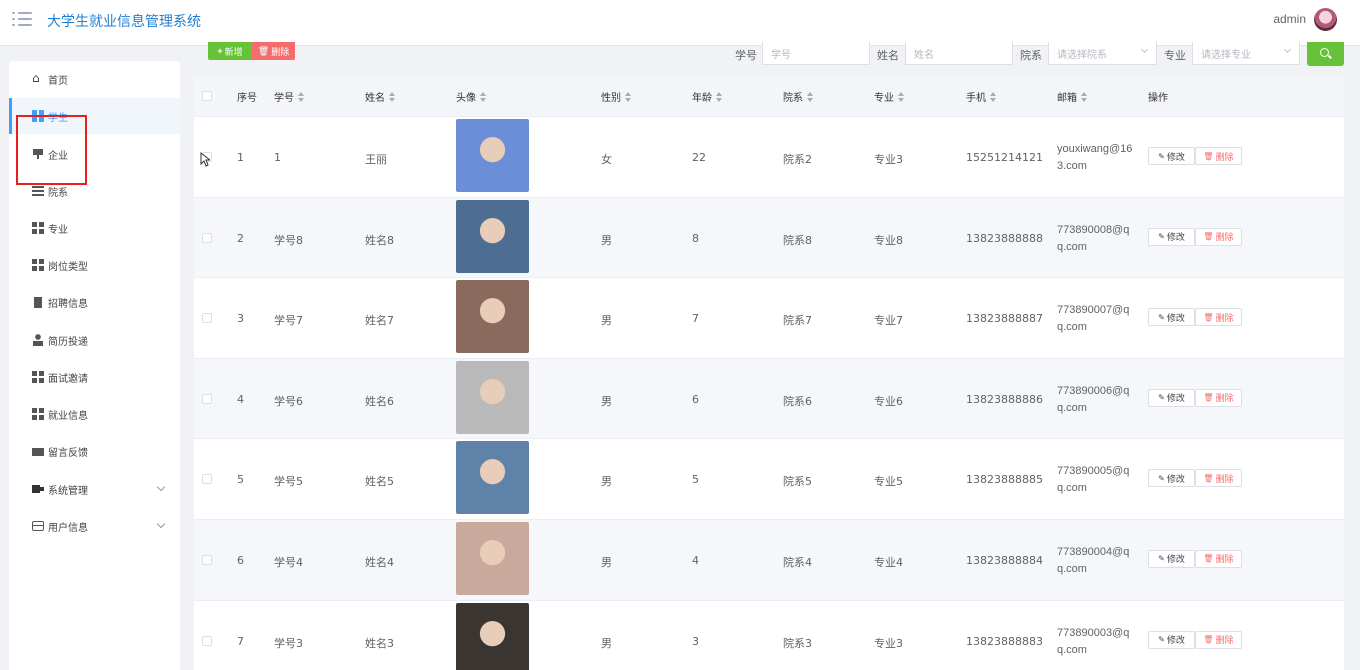 The height and width of the screenshot is (670, 1360). Describe the element at coordinates (288, 321) in the screenshot. I see `cell-student-id: 学号7` at that location.